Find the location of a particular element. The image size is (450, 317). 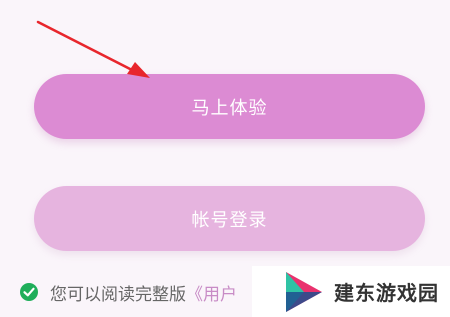

user-agreement-link: 《用户 is located at coordinates (211, 292).